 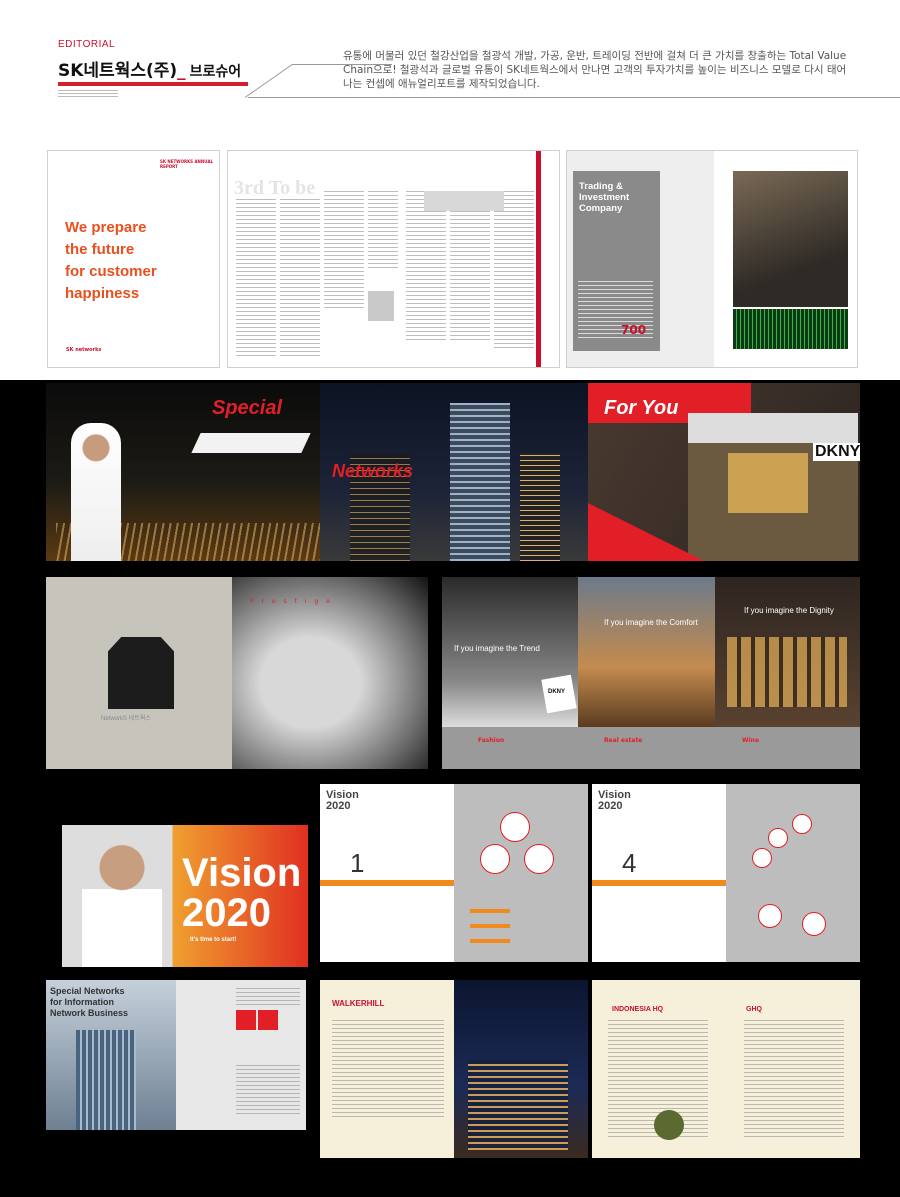 I want to click on tree-photo, so click(x=669, y=1125).